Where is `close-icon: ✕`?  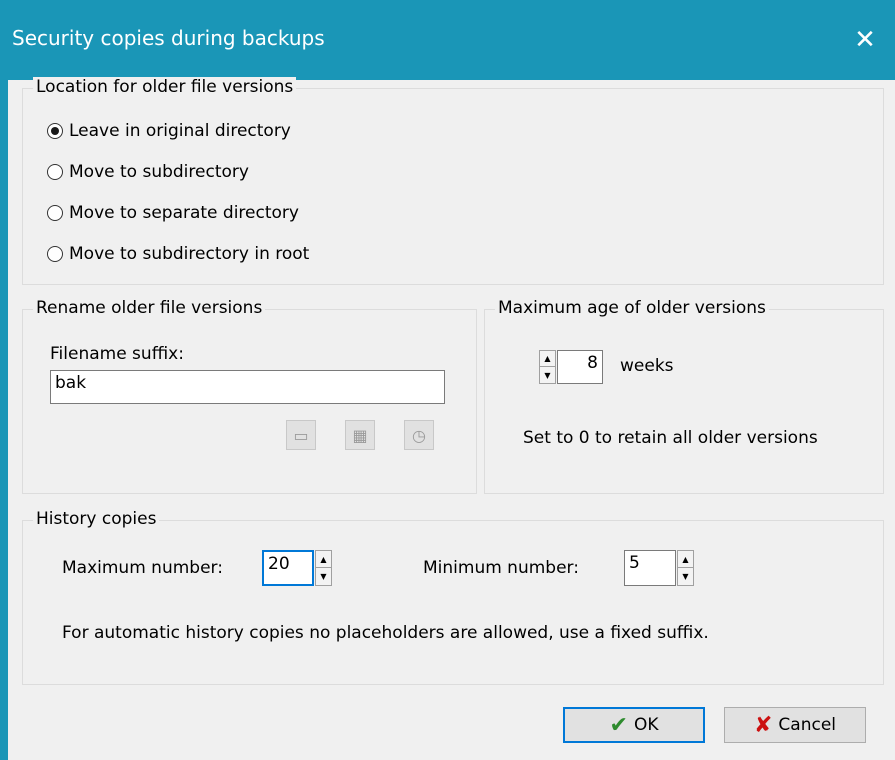
close-icon: ✕ is located at coordinates (865, 40).